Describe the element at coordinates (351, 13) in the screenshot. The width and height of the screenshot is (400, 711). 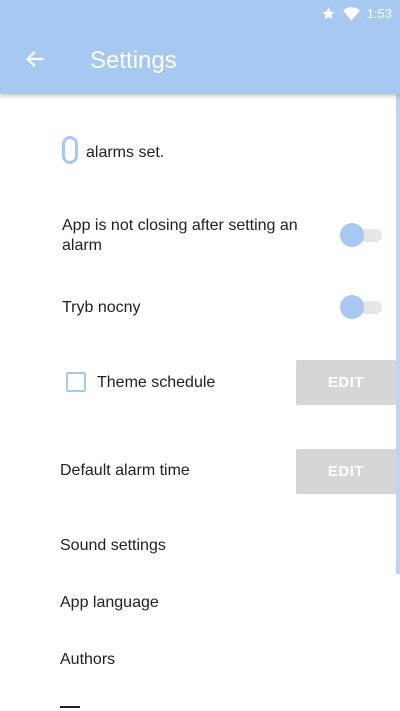
I see `wifi-icon` at that location.